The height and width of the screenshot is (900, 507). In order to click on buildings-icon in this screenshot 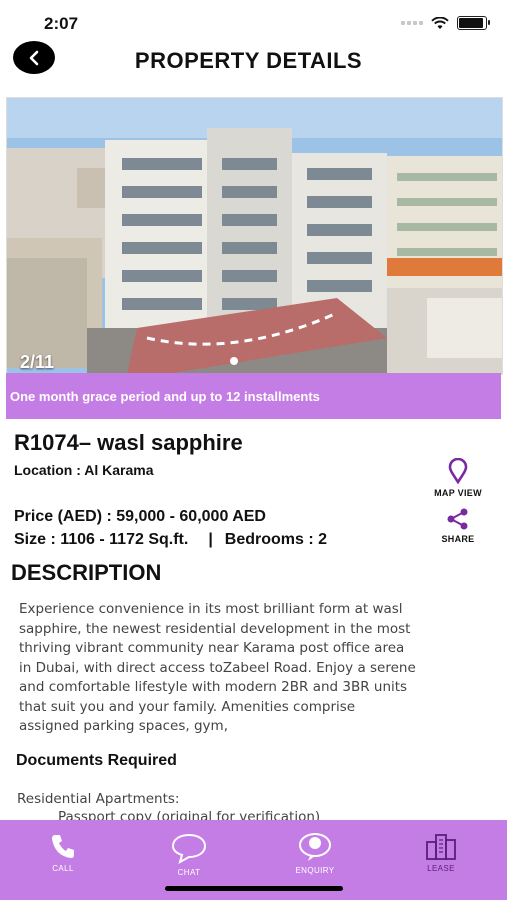, I will do `click(441, 847)`.